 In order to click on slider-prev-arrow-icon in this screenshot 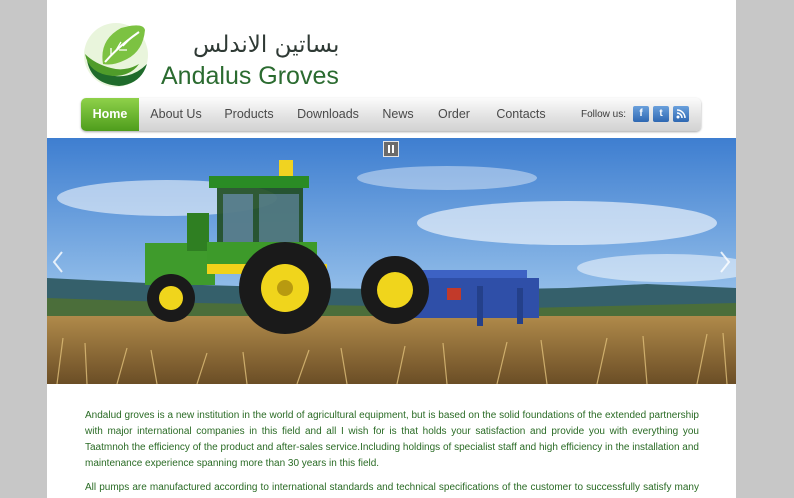, I will do `click(58, 262)`.